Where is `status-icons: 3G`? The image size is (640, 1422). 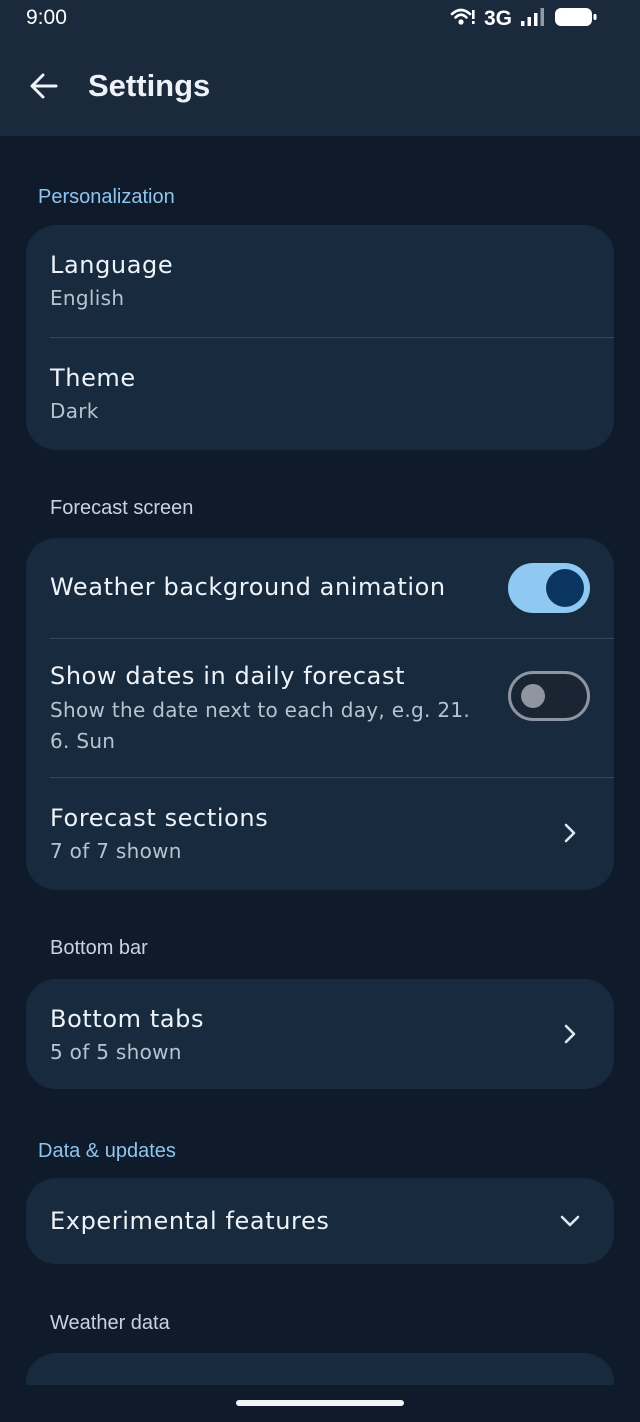
status-icons: 3G is located at coordinates (524, 19).